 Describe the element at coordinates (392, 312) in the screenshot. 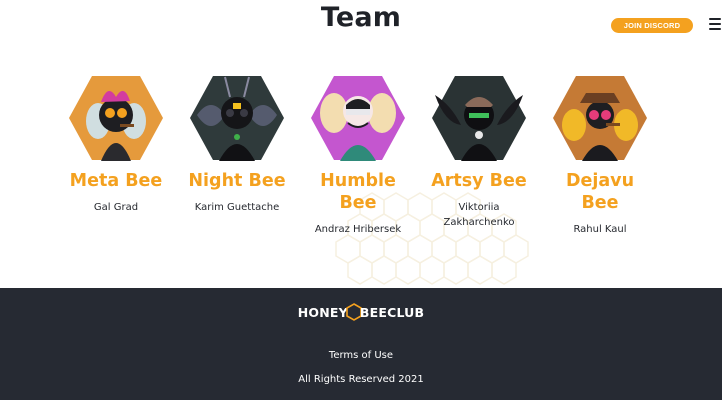

I see `logo-text-right: BEECLUB` at that location.